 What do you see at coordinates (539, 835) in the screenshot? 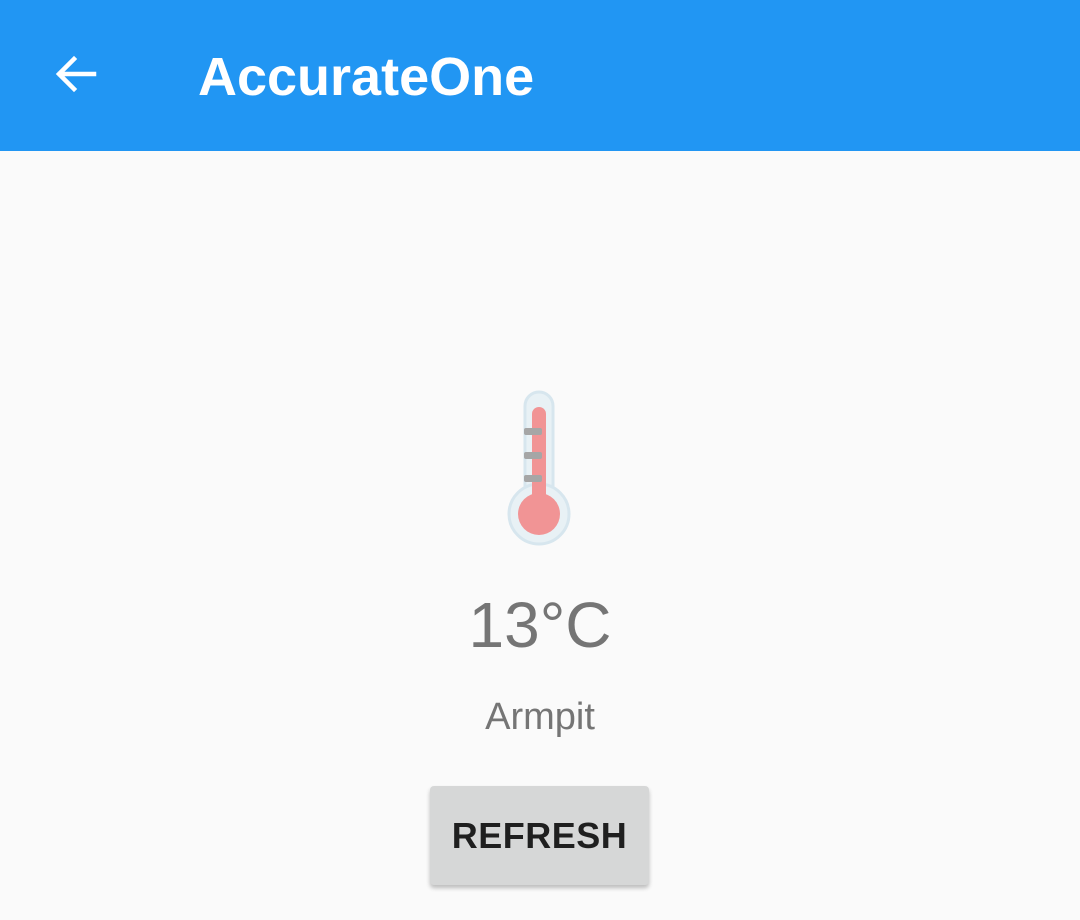
I see `refresh-button: REFRESH` at bounding box center [539, 835].